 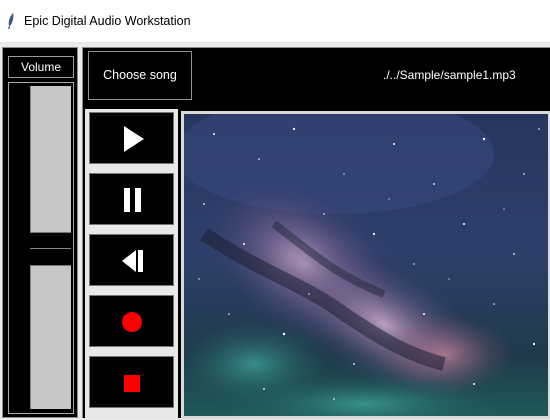 I want to click on record-button, so click(x=131, y=321).